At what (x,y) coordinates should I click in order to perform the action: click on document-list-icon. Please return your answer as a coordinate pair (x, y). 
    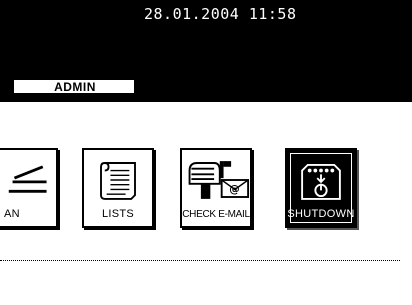
    Looking at the image, I should click on (118, 181).